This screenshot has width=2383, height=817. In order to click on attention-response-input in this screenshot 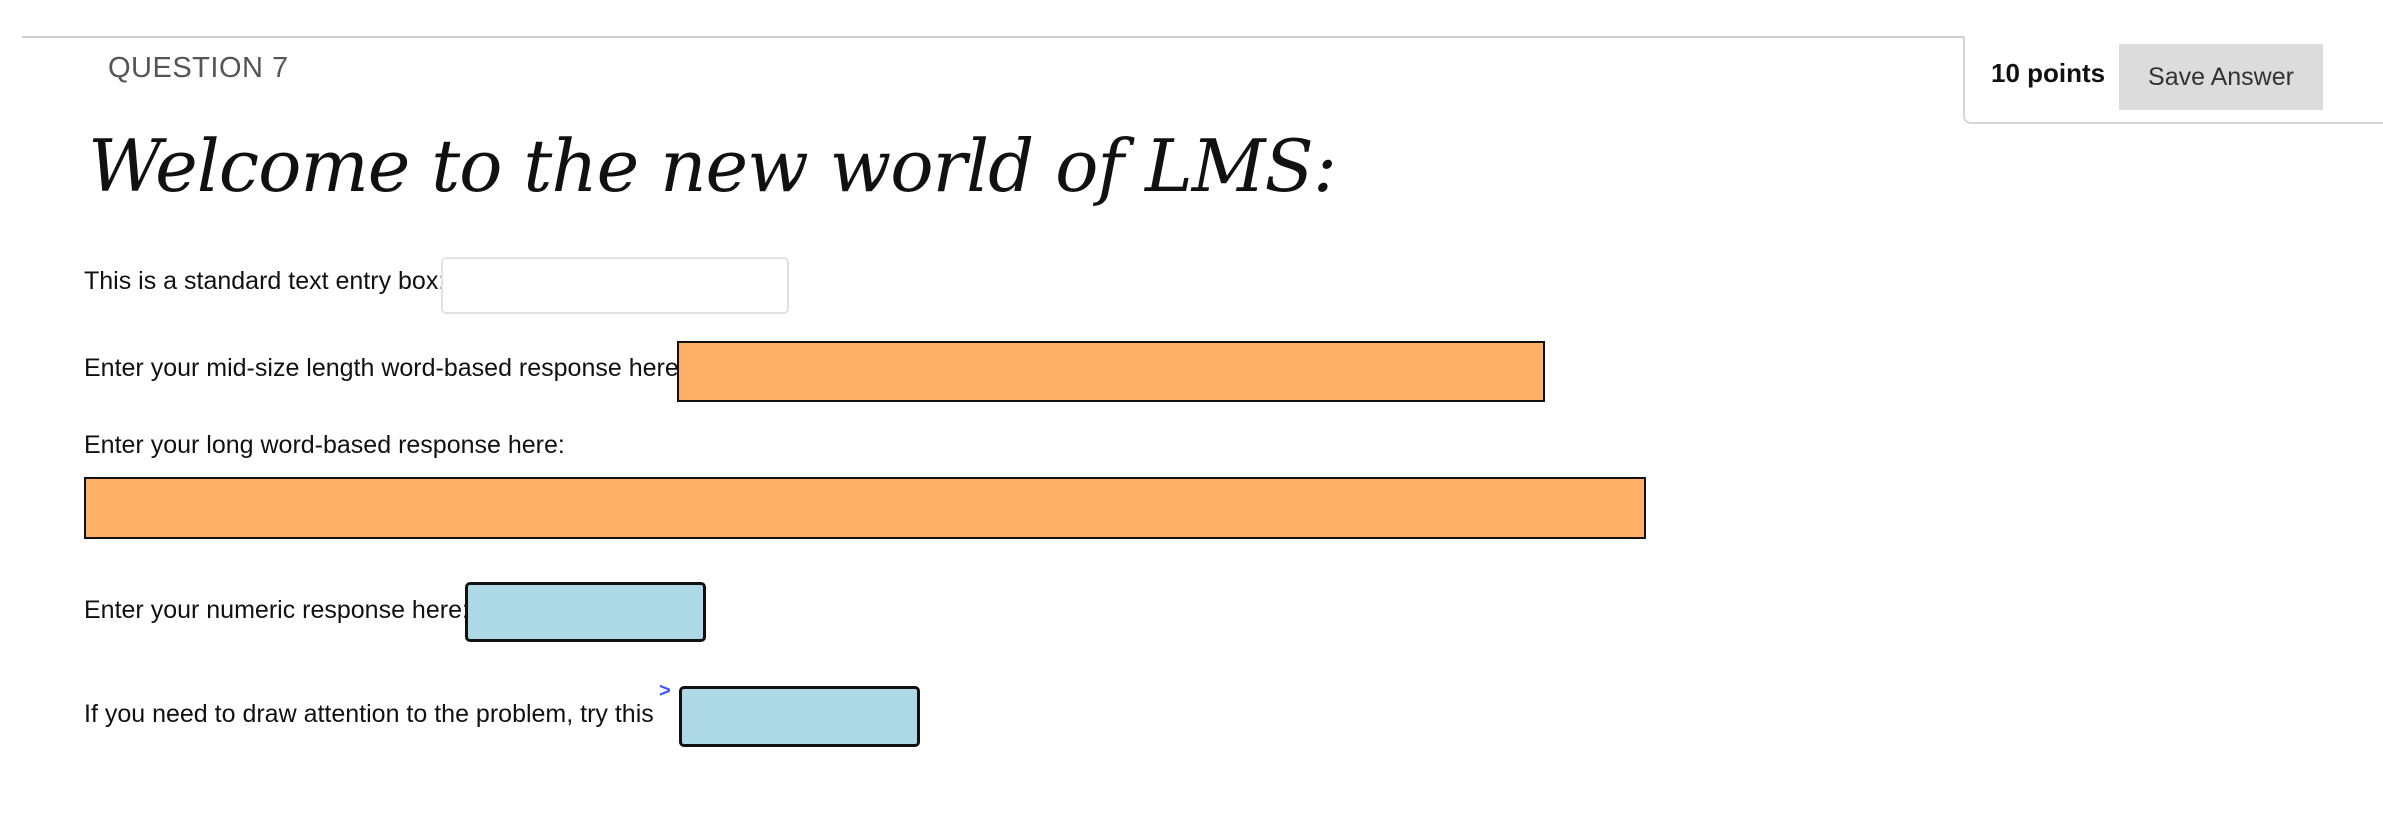, I will do `click(799, 716)`.